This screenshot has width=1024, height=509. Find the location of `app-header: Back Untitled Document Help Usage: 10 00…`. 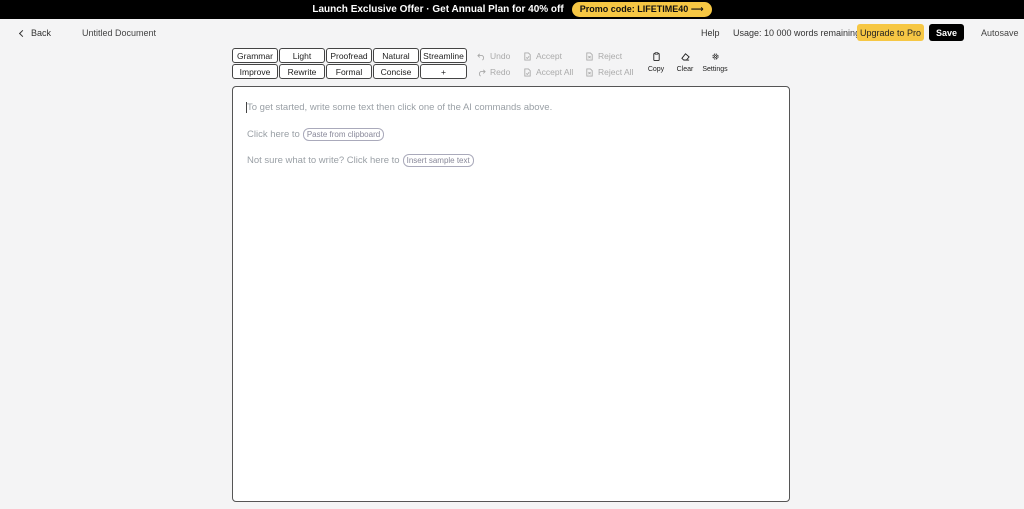

app-header: Back Untitled Document Help Usage: 10 00… is located at coordinates (512, 33).